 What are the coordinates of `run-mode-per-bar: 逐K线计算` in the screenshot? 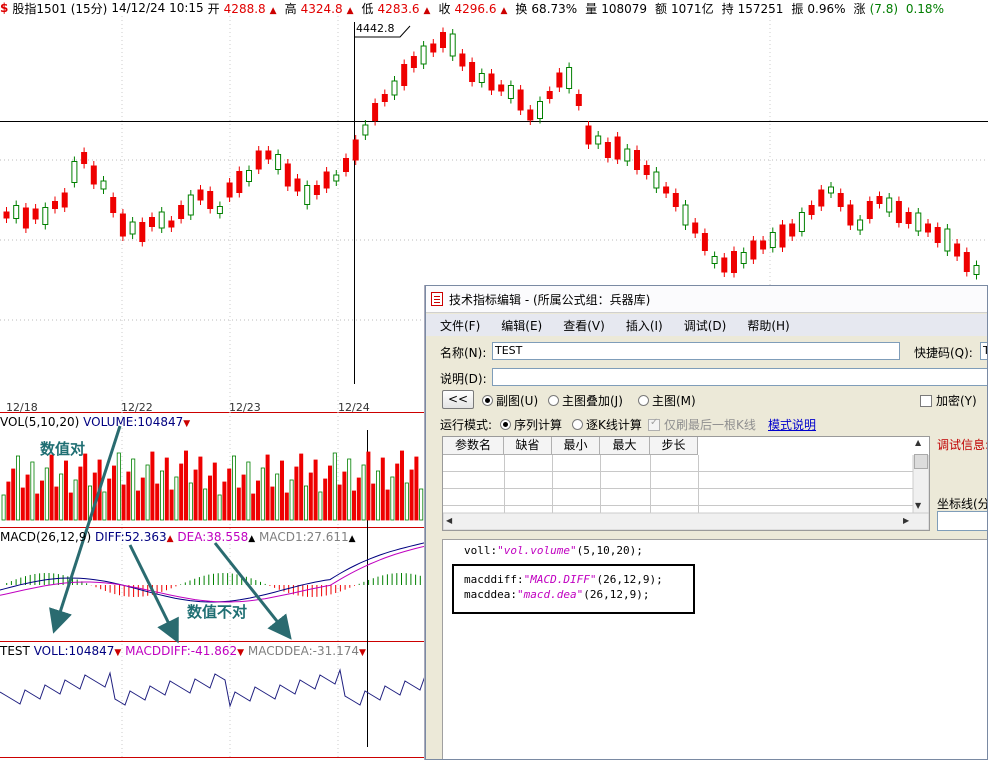 It's located at (607, 424).